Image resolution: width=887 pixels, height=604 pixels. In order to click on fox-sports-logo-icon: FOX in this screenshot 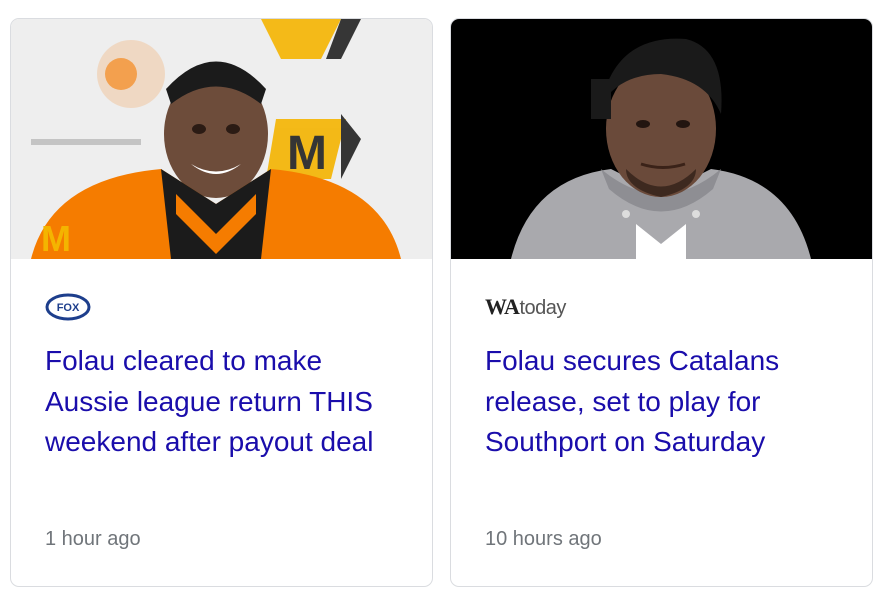, I will do `click(68, 307)`.